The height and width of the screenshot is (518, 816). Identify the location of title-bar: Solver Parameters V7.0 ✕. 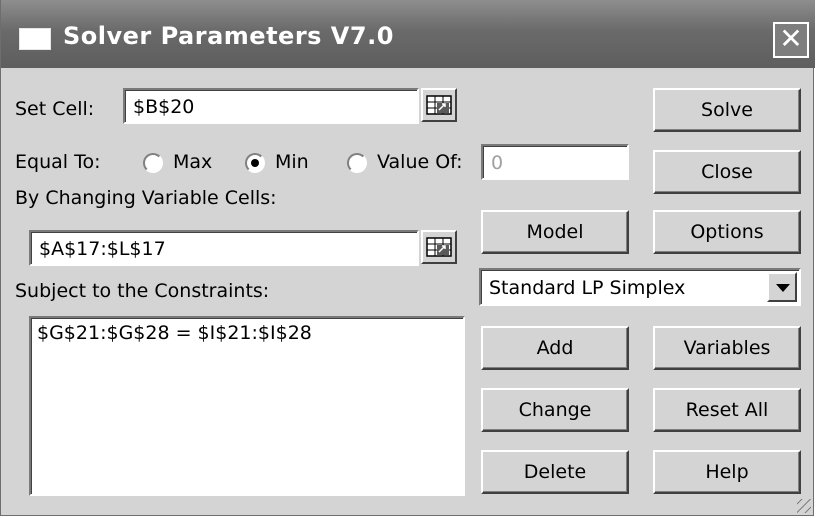
(408, 34).